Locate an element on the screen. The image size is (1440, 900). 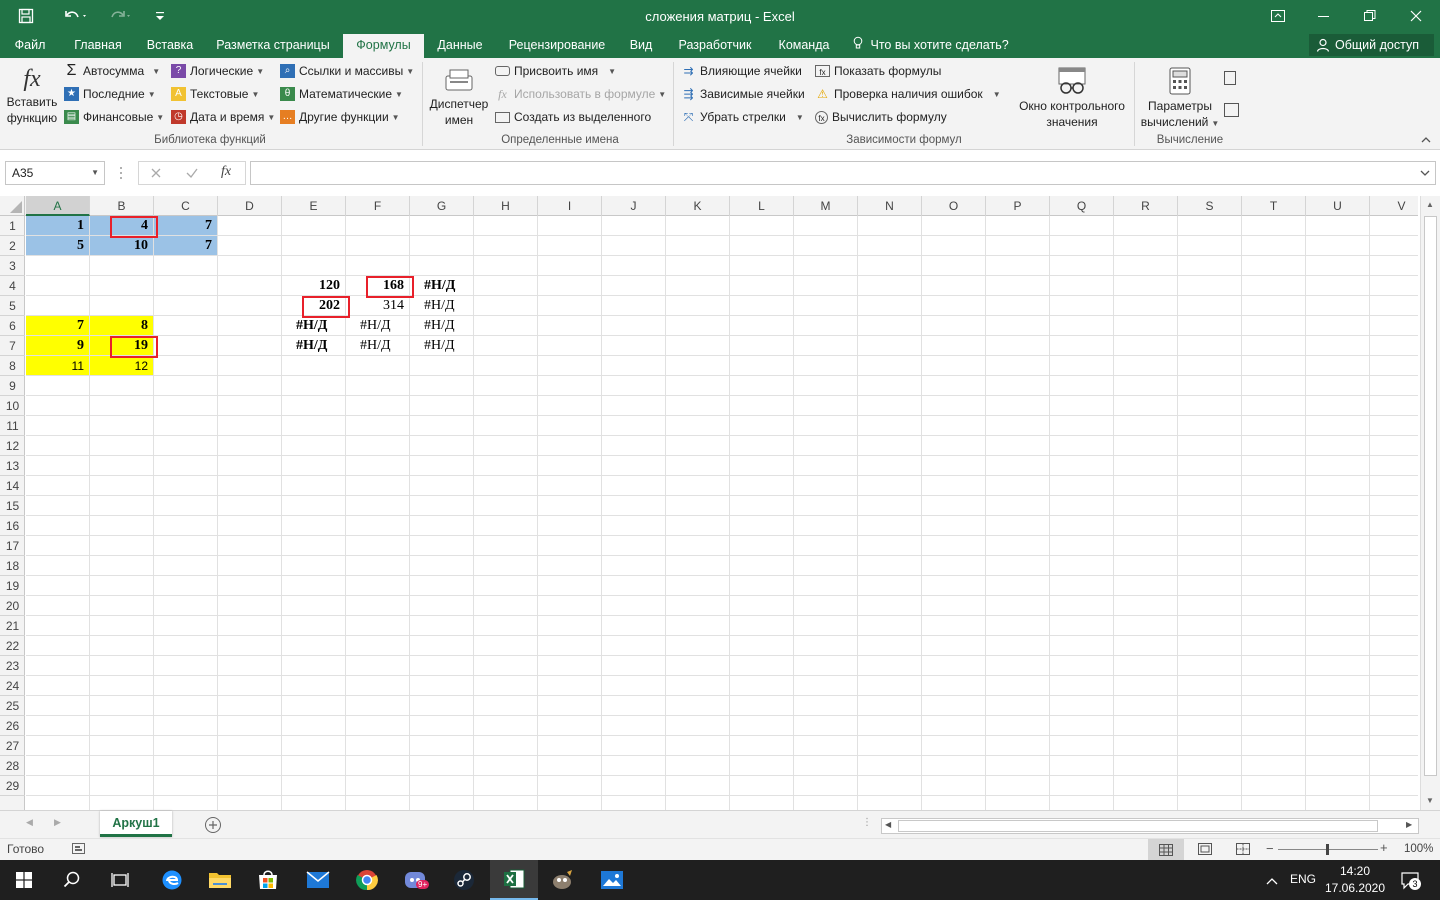
row-header-21: 21 is located at coordinates (12, 626).